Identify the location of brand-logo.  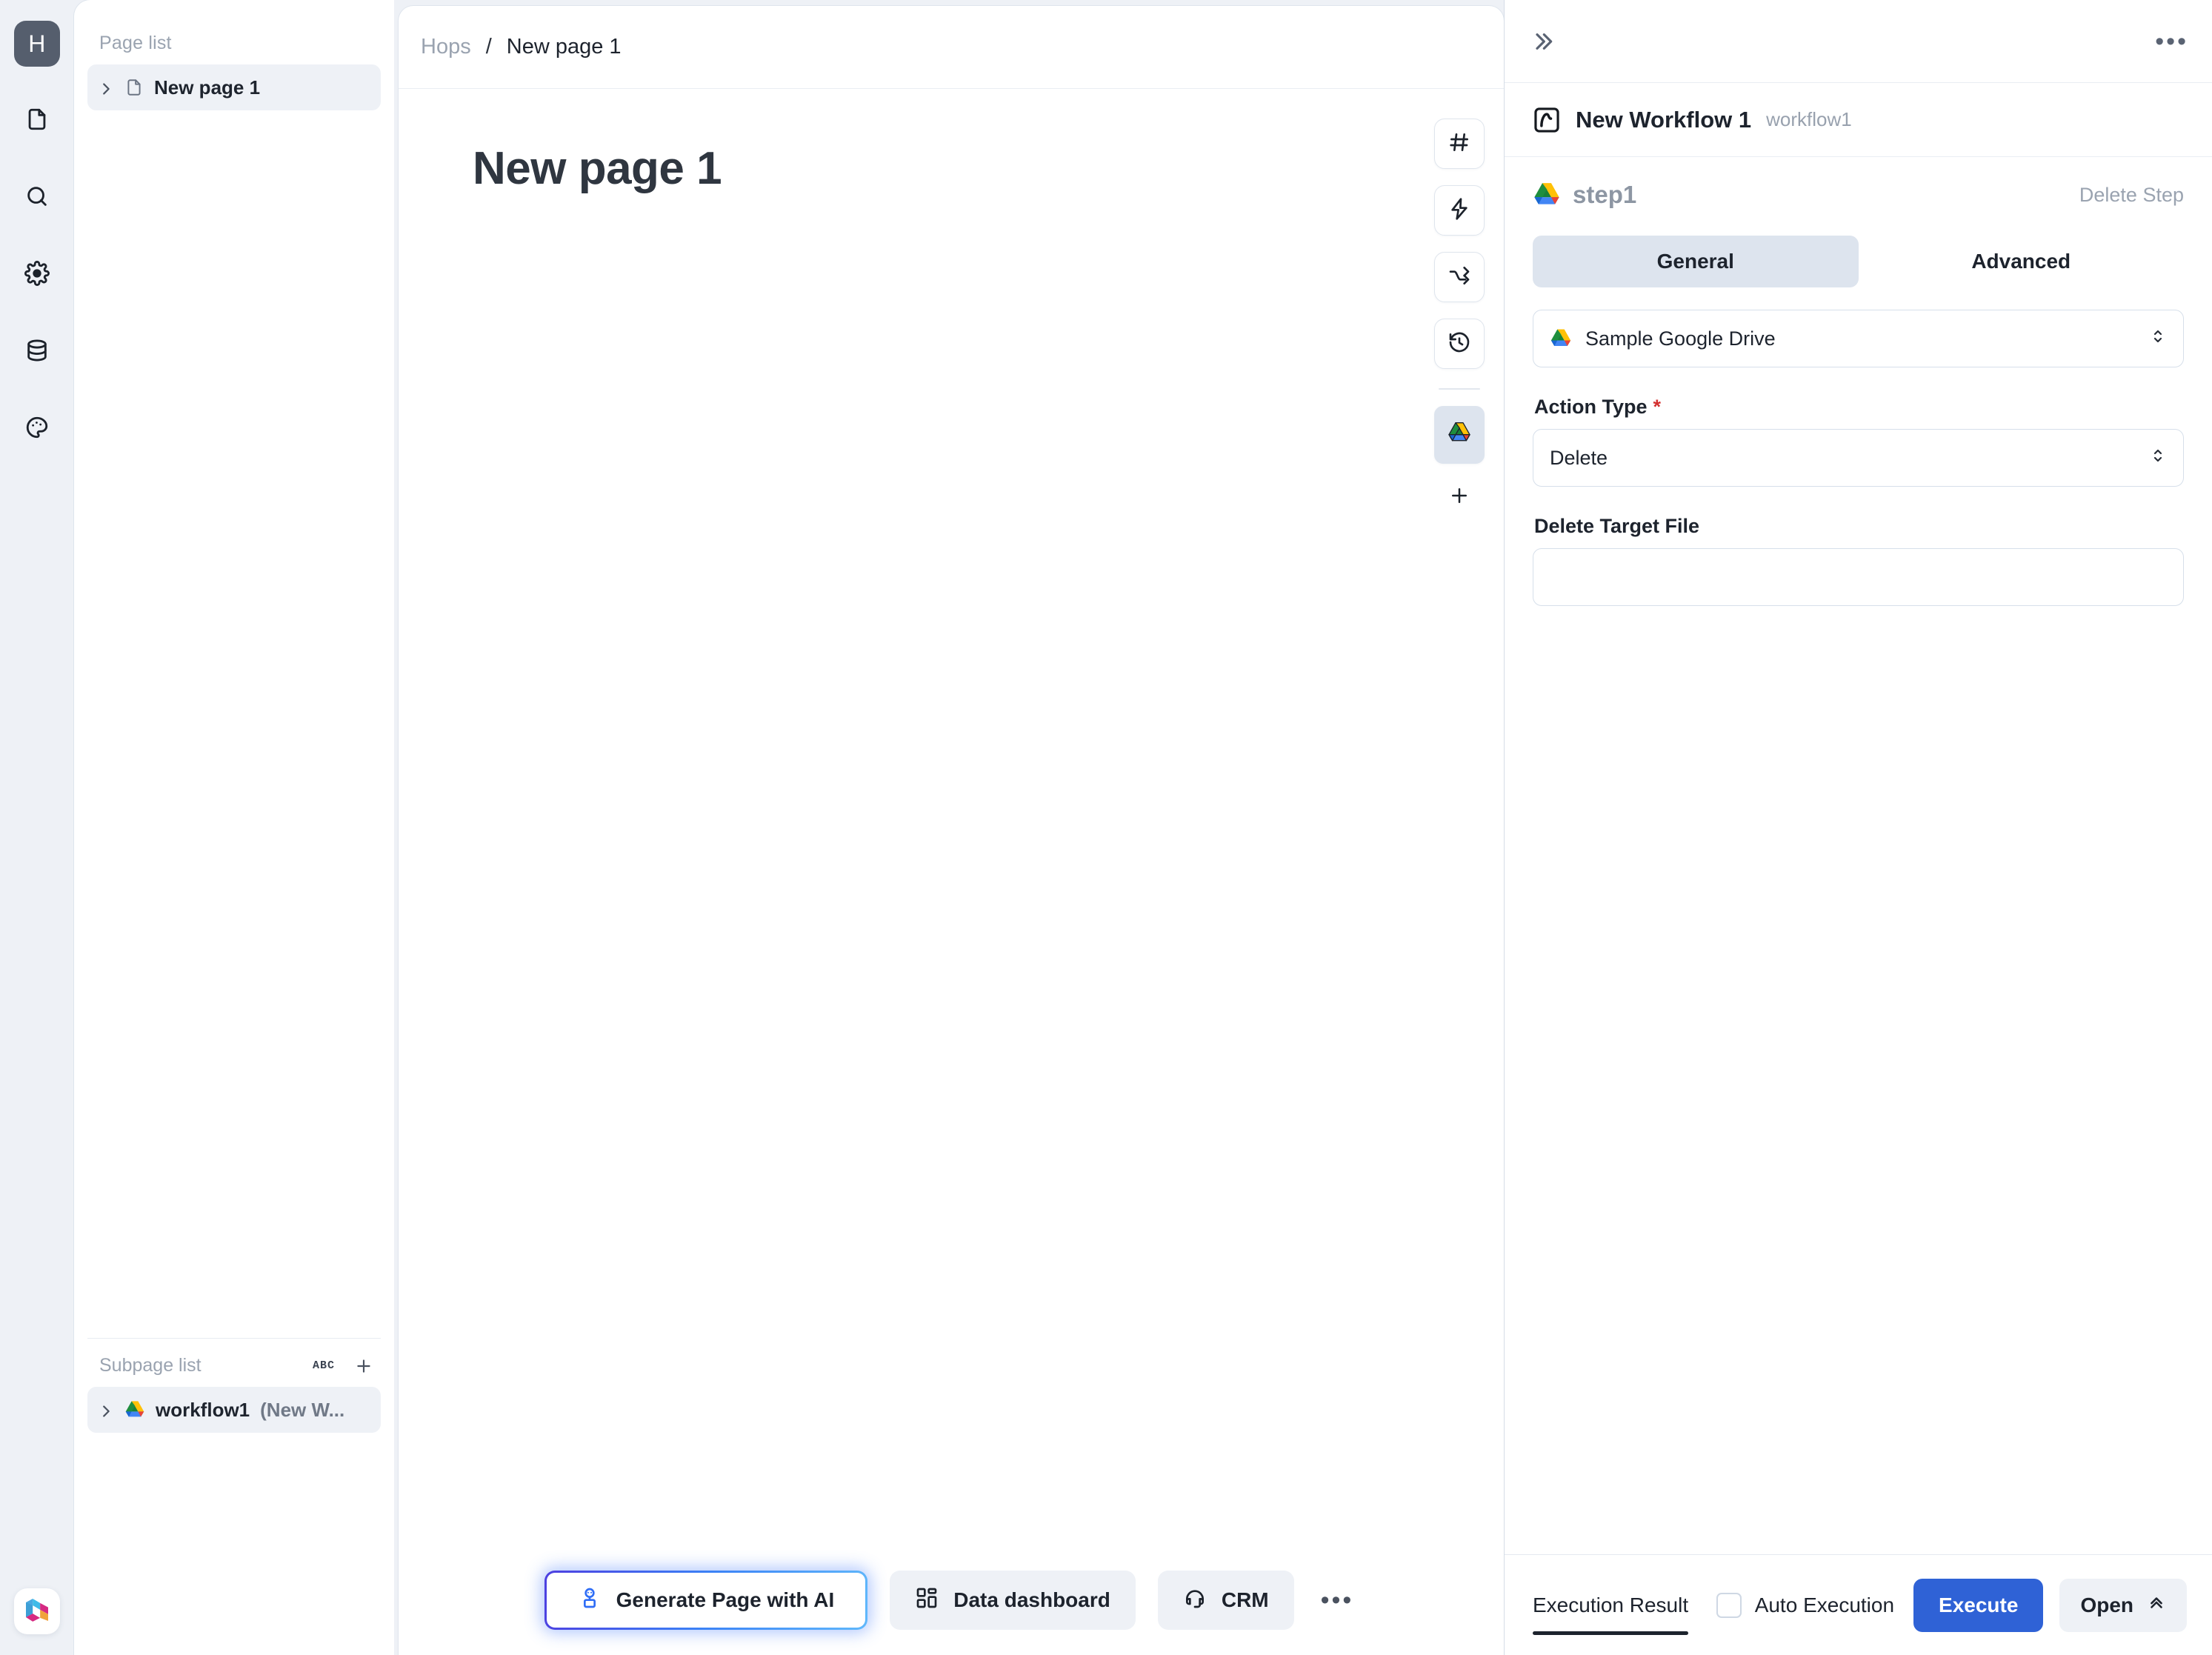
(37, 1611).